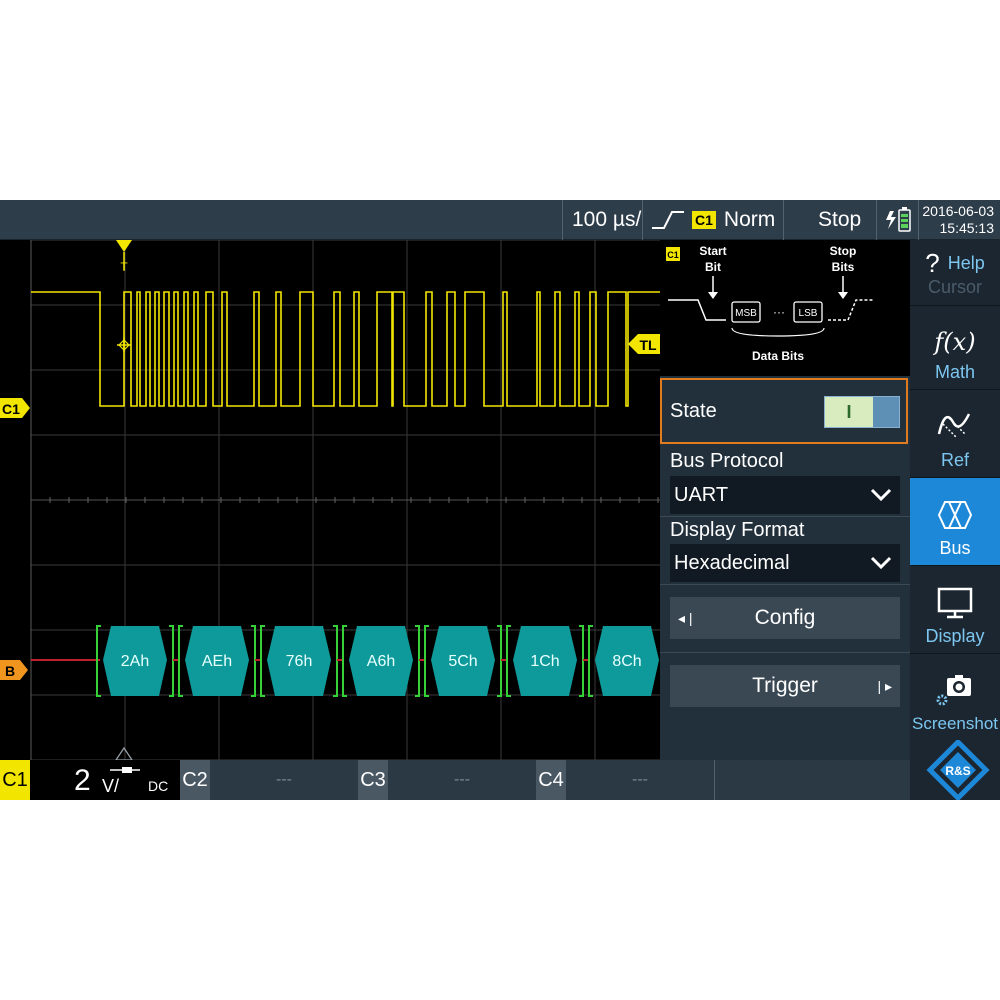 Image resolution: width=1000 pixels, height=1000 pixels. What do you see at coordinates (500, 220) in the screenshot?
I see `top-status-bar: 100 µs/ C1 Norm Stop 2016-06-03 15:45:13` at bounding box center [500, 220].